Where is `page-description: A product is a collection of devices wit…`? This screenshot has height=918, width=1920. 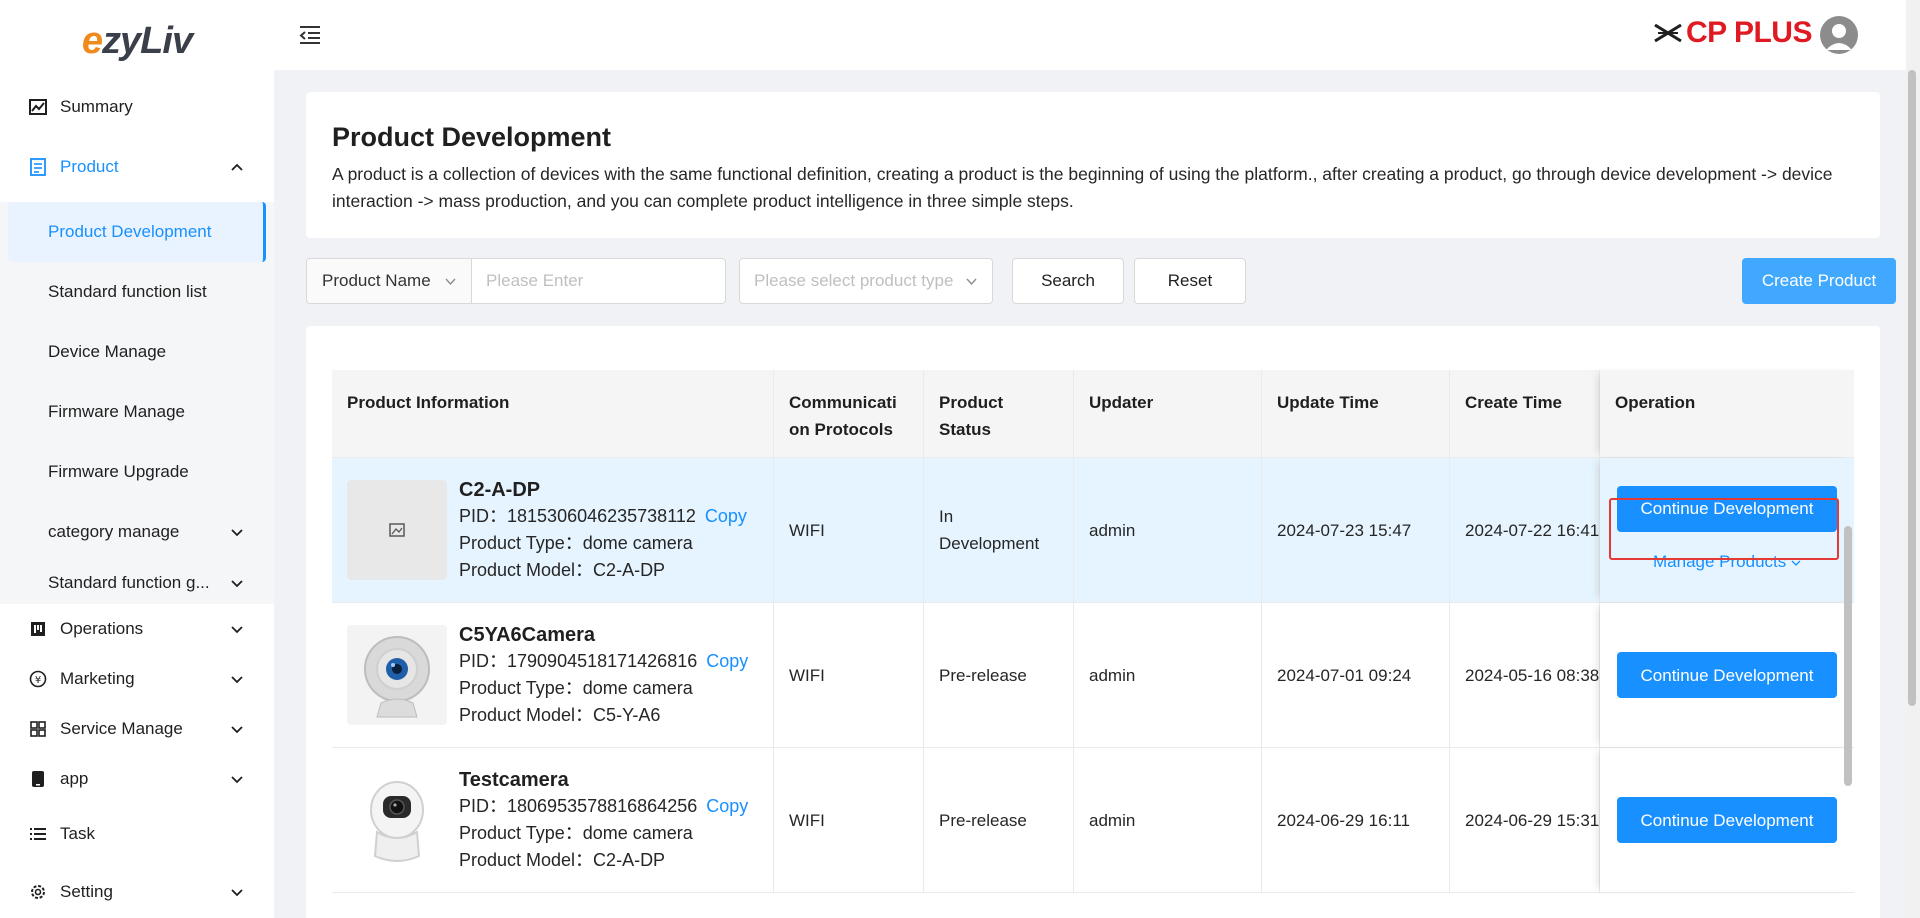
page-description: A product is a collection of devices wit… is located at coordinates (1082, 187).